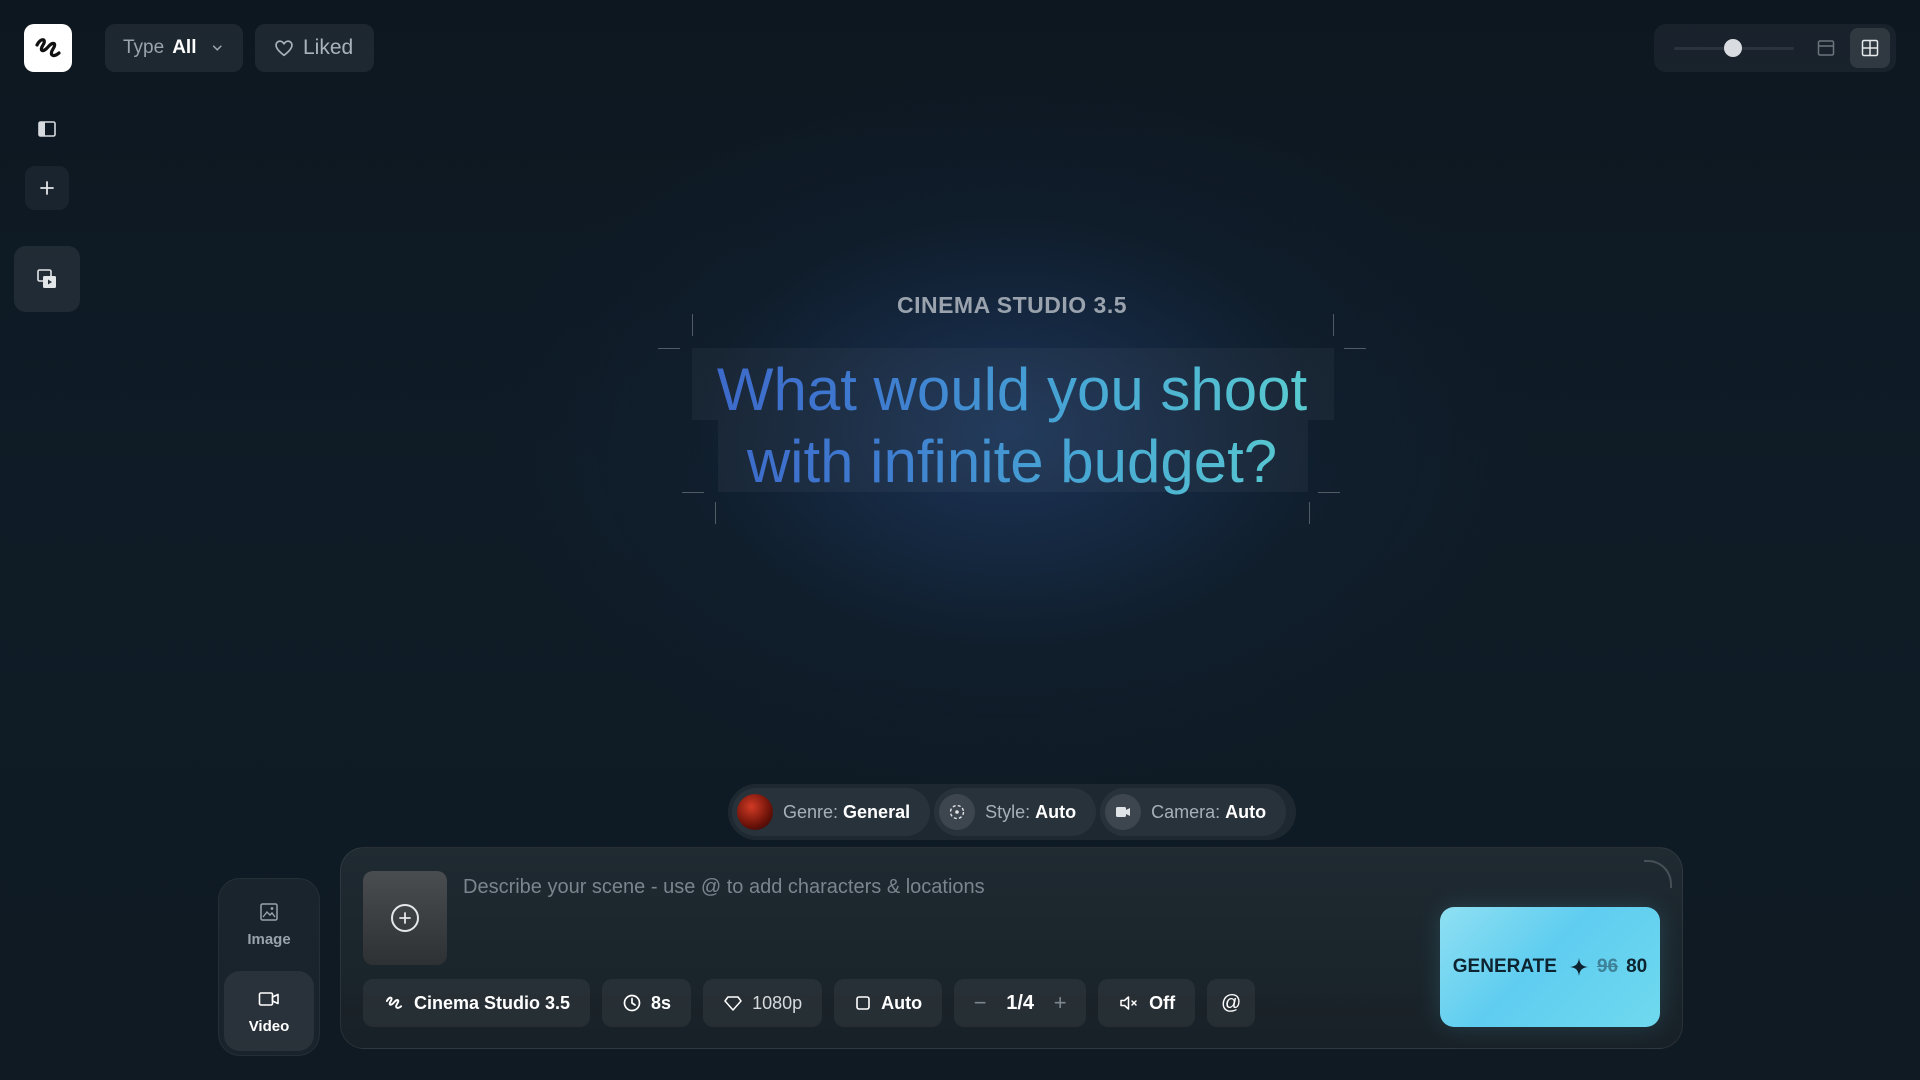 The image size is (1920, 1080). Describe the element at coordinates (1209, 811) in the screenshot. I see `camera-label: Camera: Auto` at that location.